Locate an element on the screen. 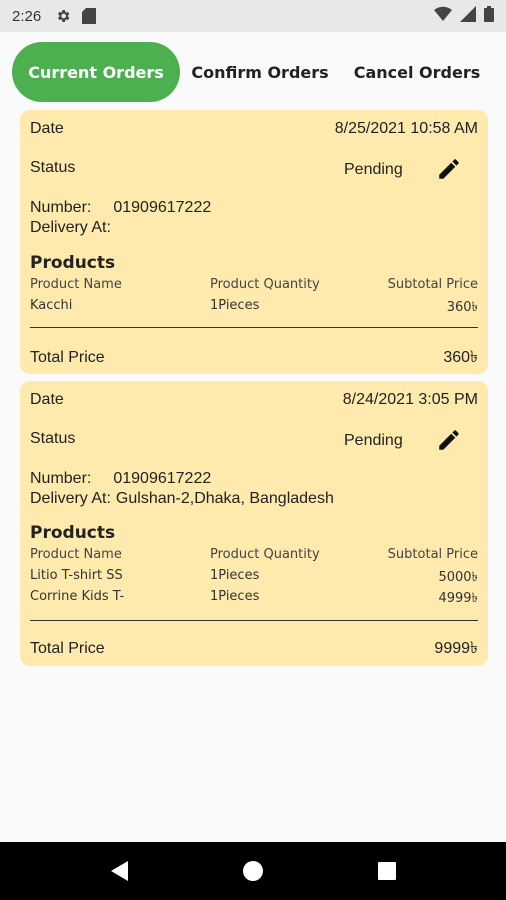 This screenshot has height=900, width=506. sd-card-icon is located at coordinates (89, 16).